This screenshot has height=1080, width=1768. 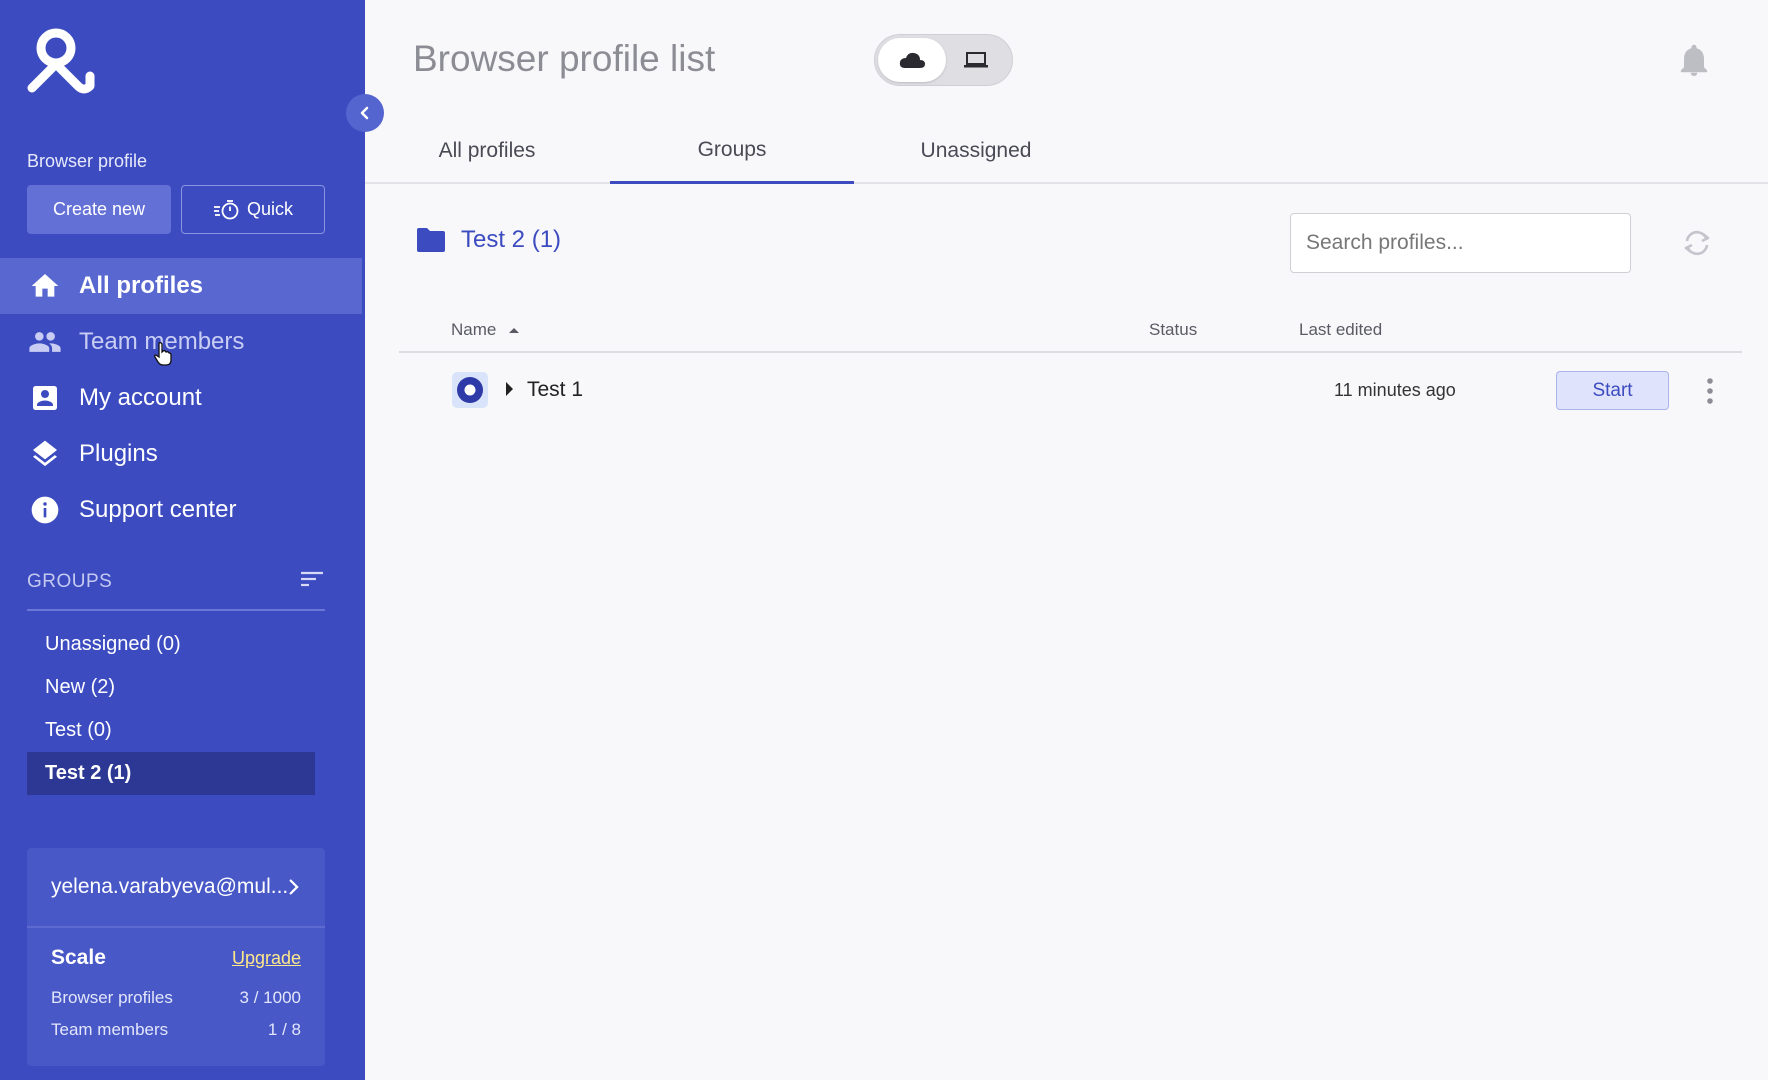 What do you see at coordinates (171, 687) in the screenshot?
I see `group-item-new: New (2)` at bounding box center [171, 687].